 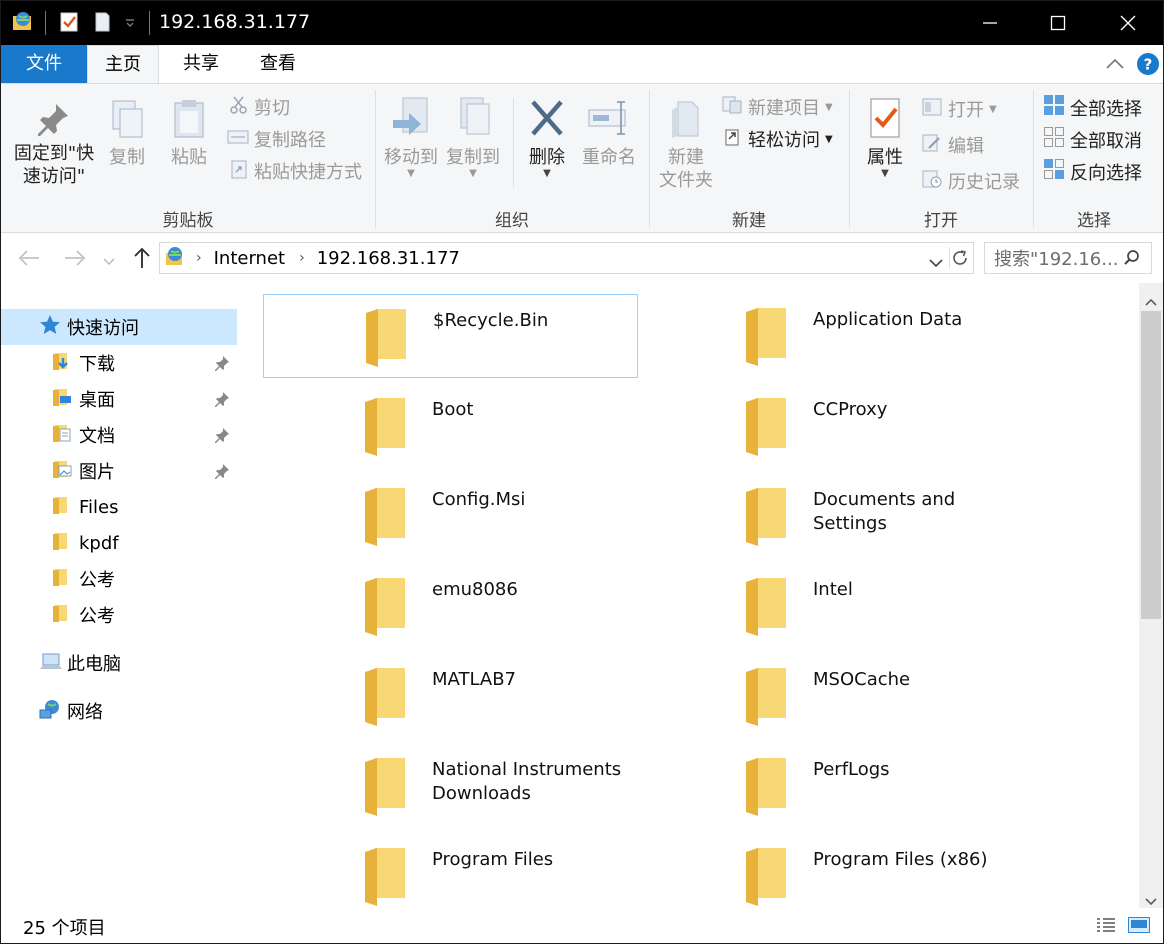 What do you see at coordinates (411, 120) in the screenshot?
I see `move-to-icon` at bounding box center [411, 120].